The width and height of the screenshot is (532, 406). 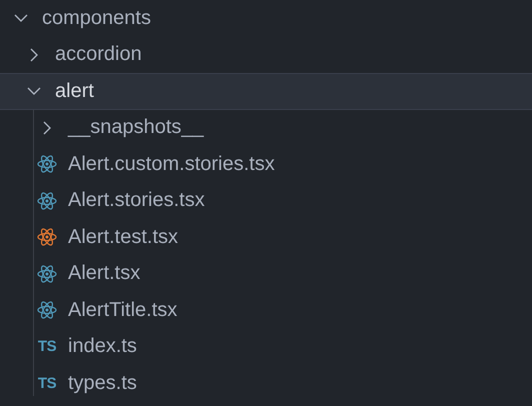 What do you see at coordinates (102, 346) in the screenshot?
I see `file-name: index.ts` at bounding box center [102, 346].